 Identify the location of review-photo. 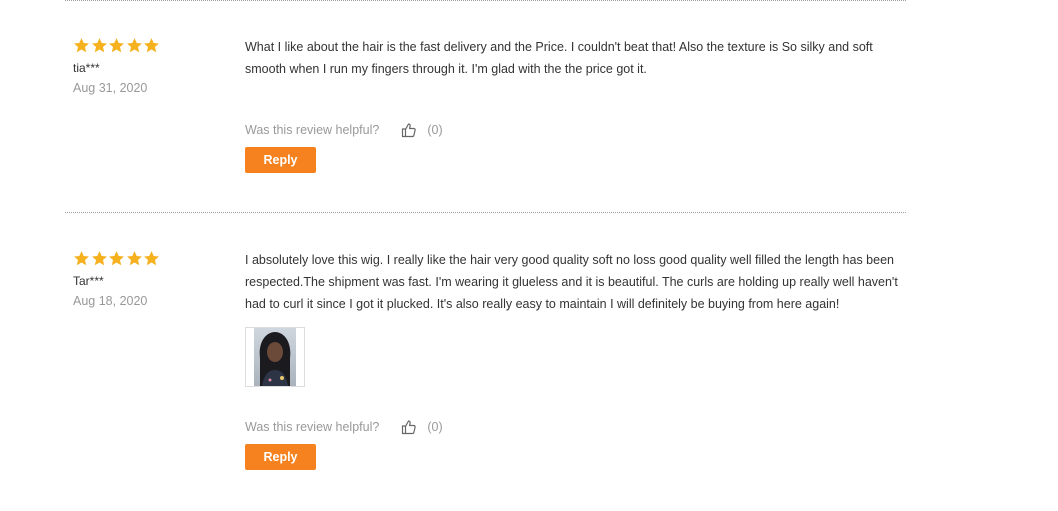
(275, 357).